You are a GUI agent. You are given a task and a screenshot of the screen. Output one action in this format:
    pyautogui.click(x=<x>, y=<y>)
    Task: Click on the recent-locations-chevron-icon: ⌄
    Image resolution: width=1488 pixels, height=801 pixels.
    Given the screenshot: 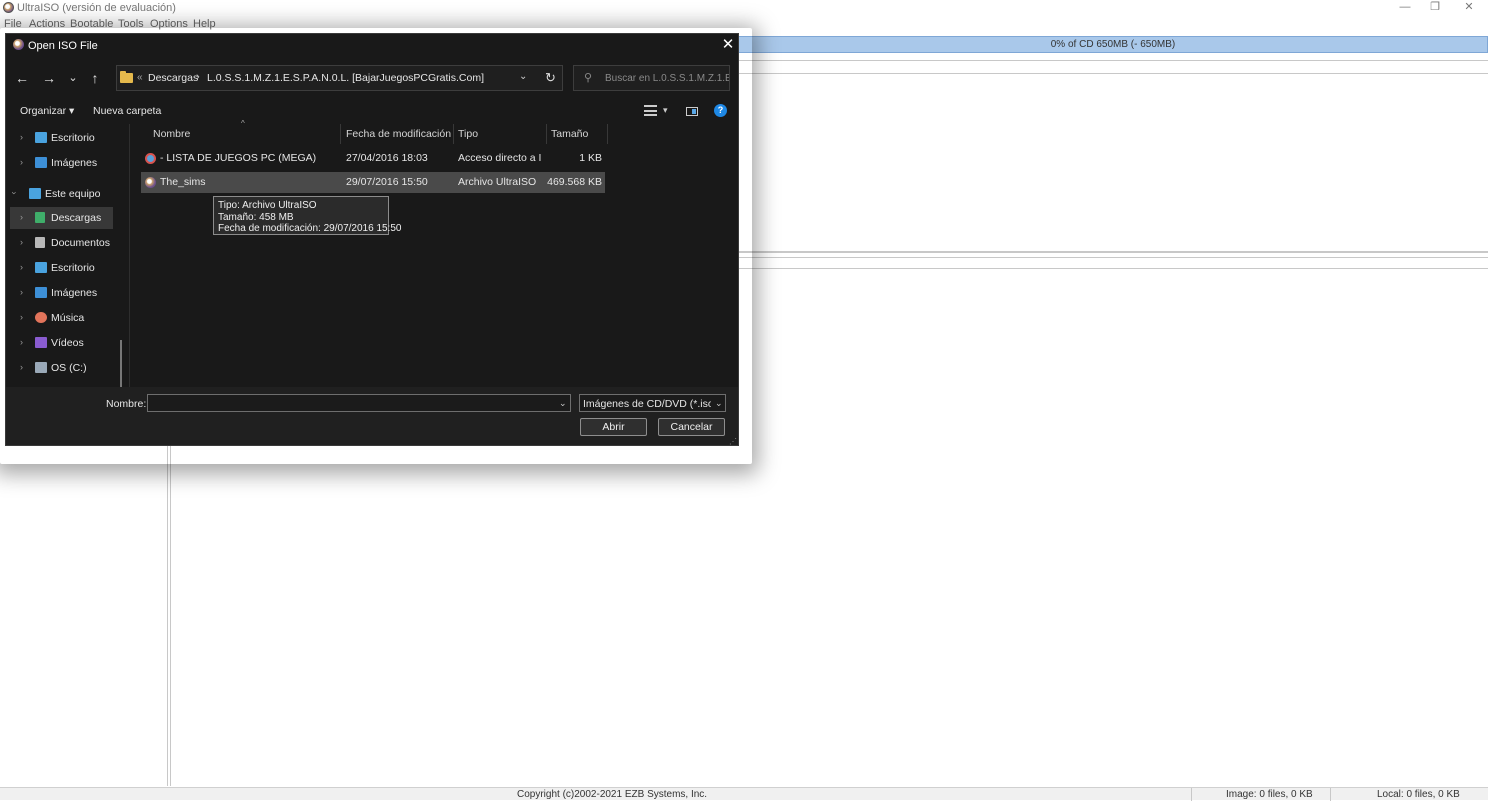 What is the action you would take?
    pyautogui.click(x=73, y=78)
    